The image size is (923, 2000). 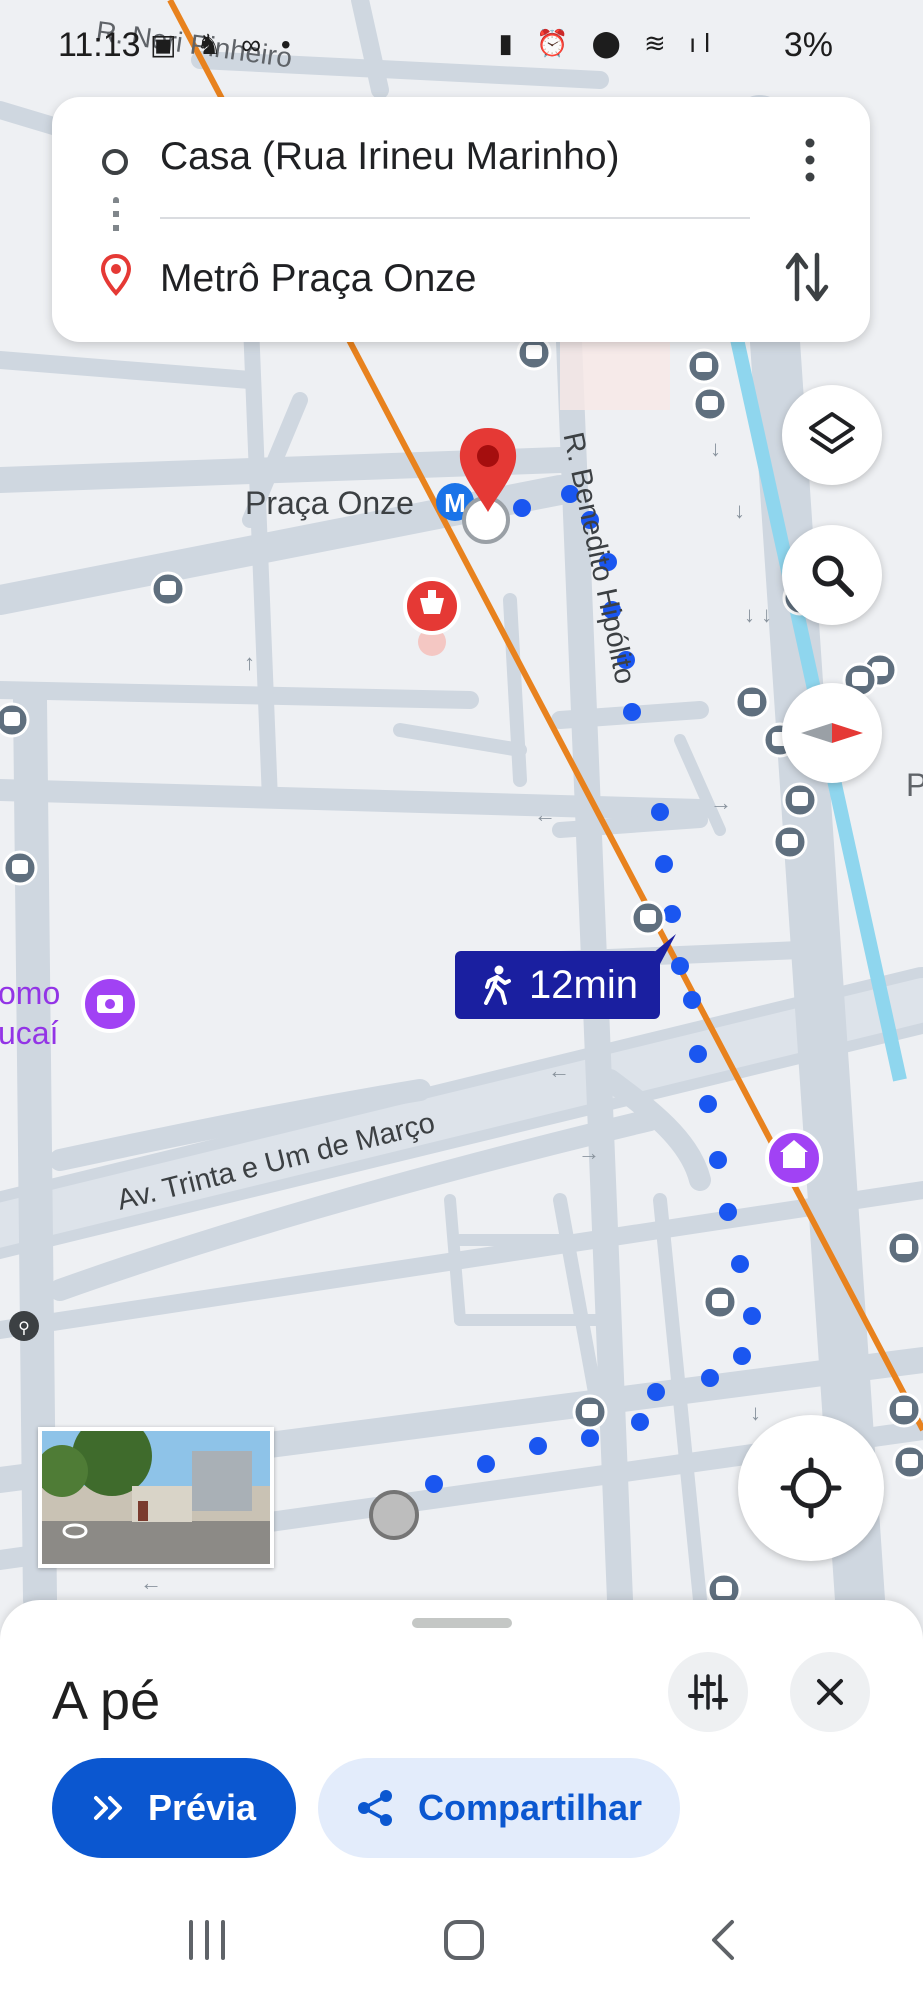 I want to click on divider, so click(x=455, y=218).